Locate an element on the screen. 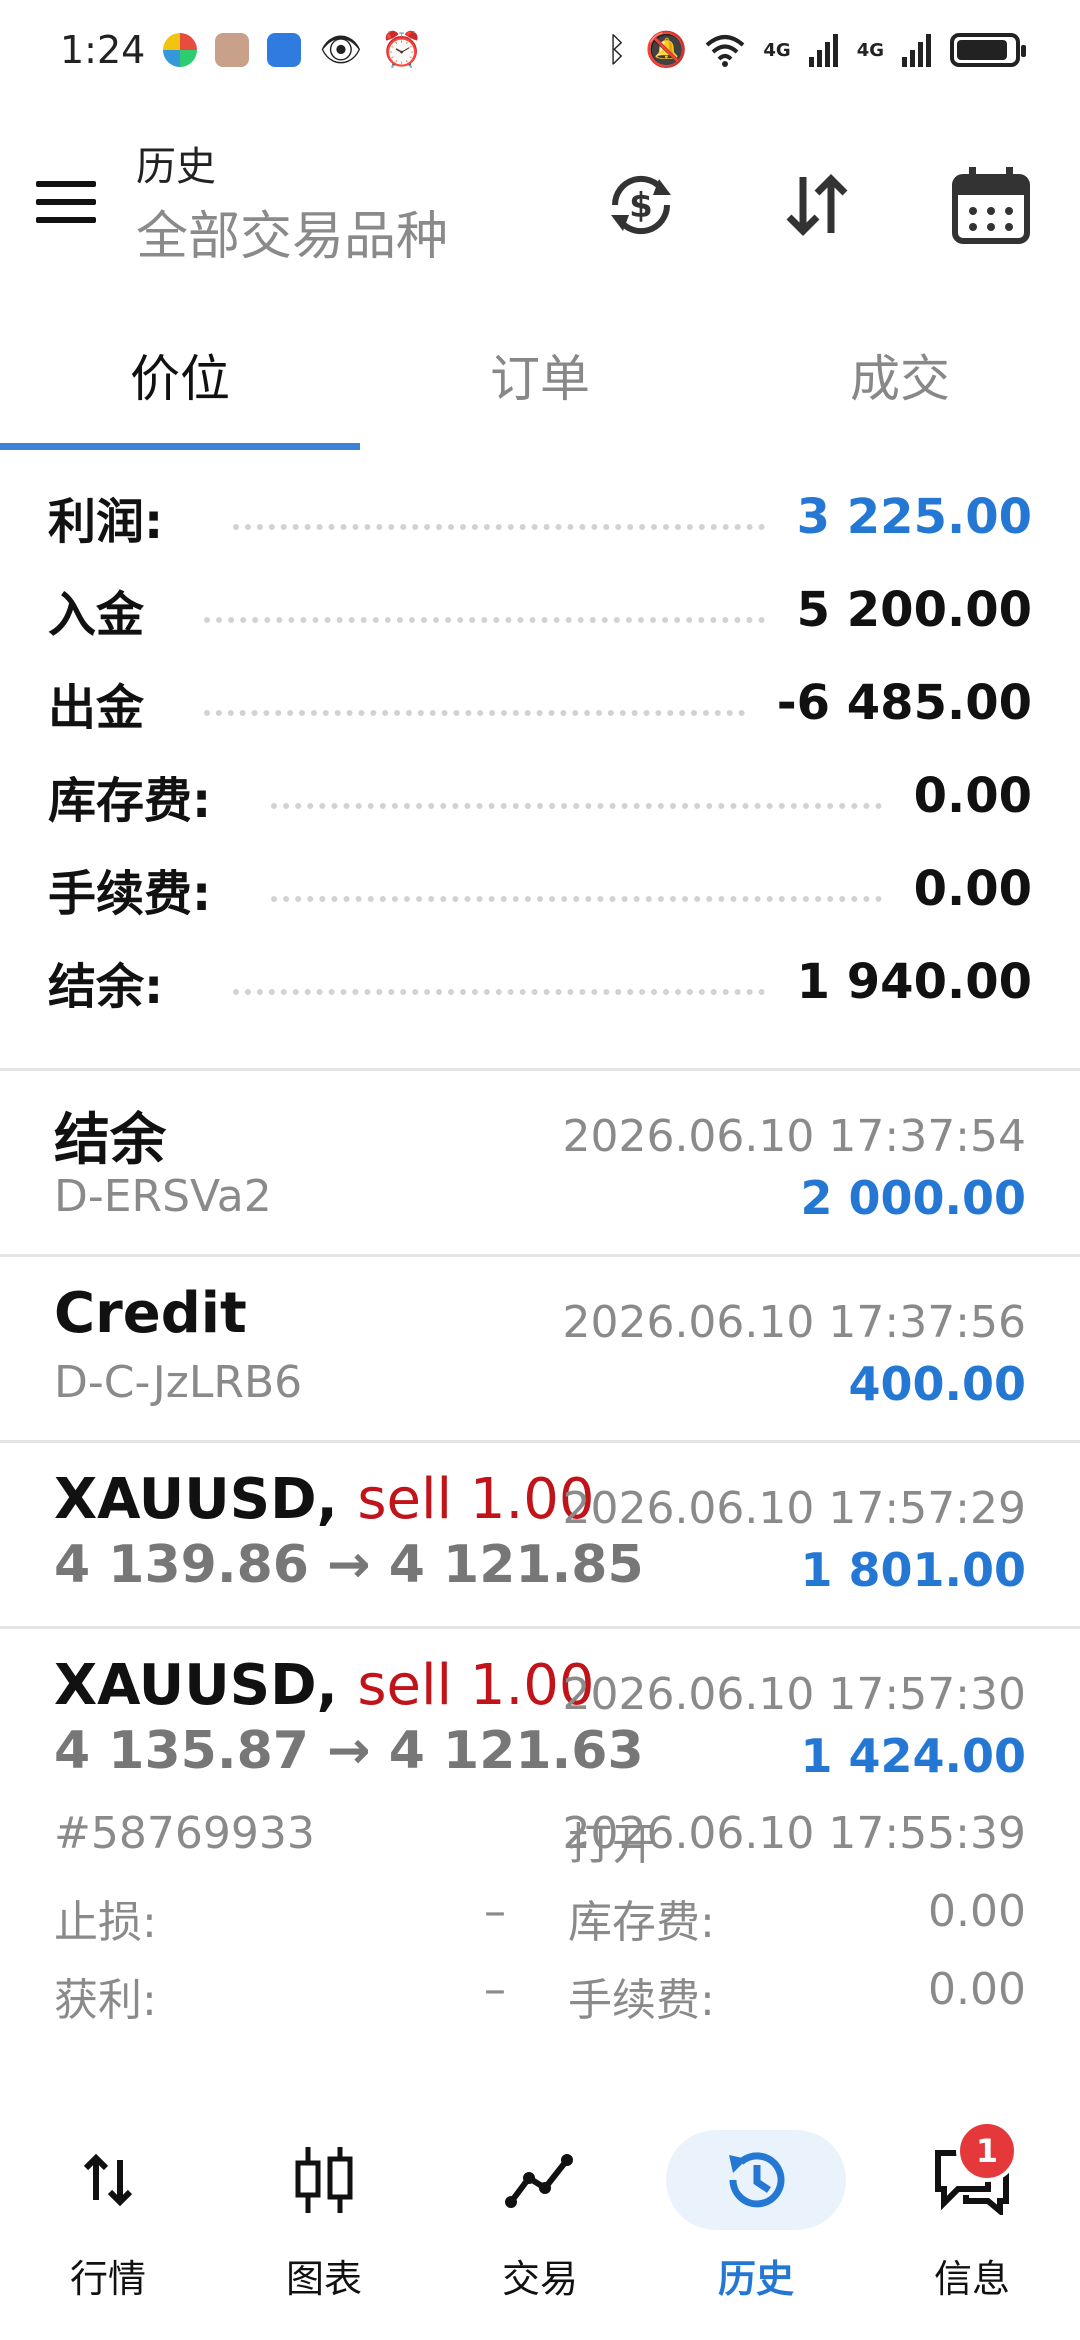  nav-quotes: 行情 is located at coordinates (108, 2215).